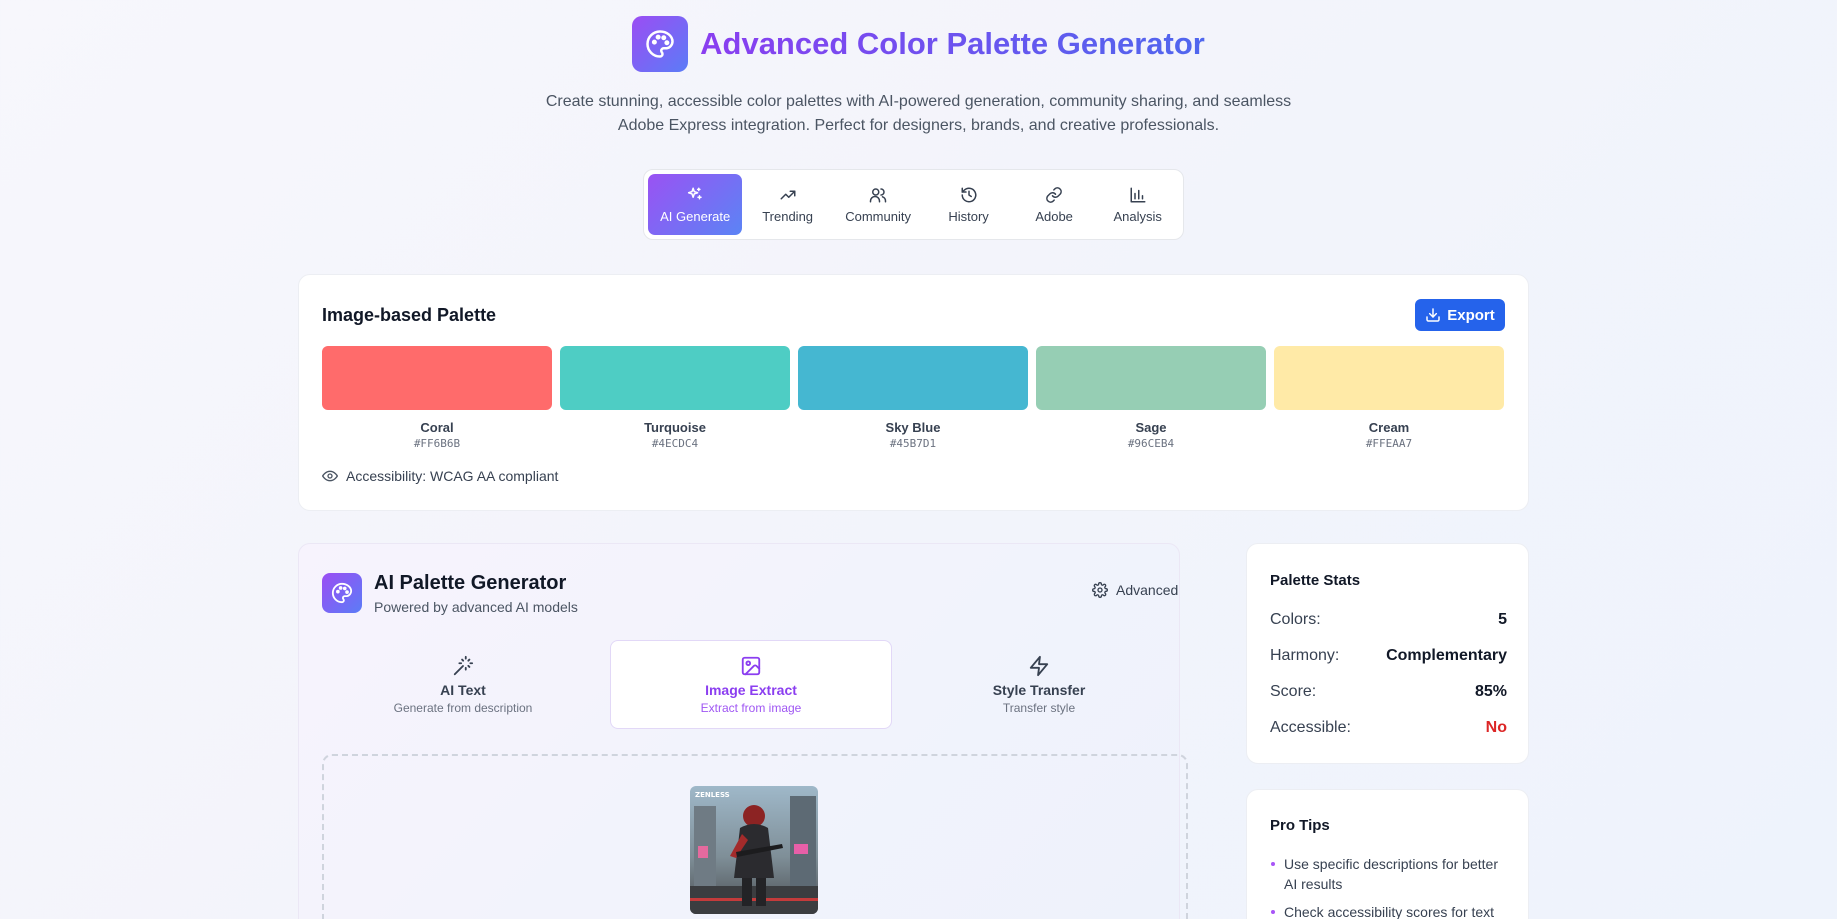 The height and width of the screenshot is (919, 1837). What do you see at coordinates (437, 443) in the screenshot?
I see `swatch-hex: #FF6B6B` at bounding box center [437, 443].